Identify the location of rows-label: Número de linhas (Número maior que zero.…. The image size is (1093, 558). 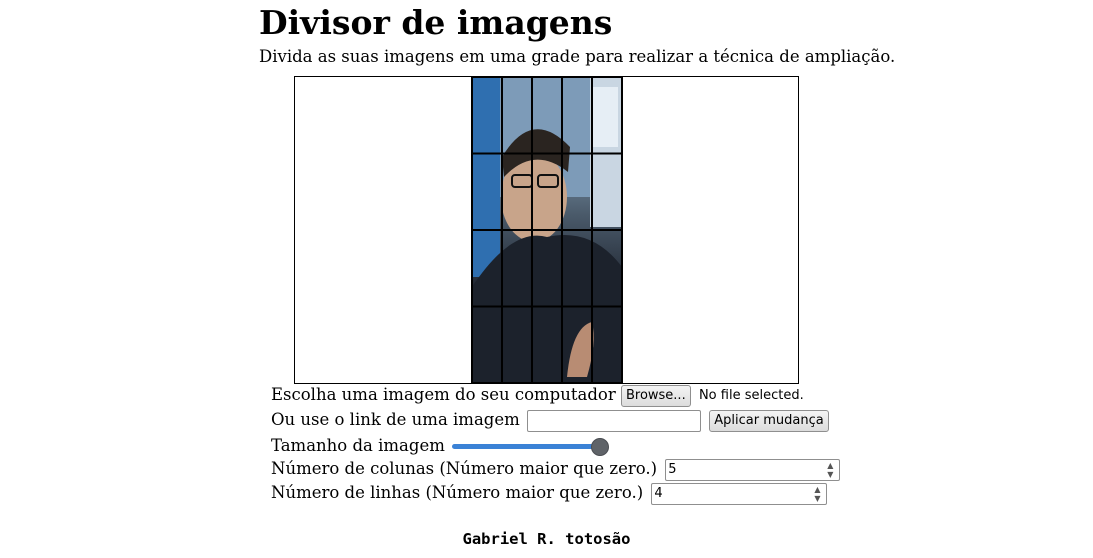
(457, 492).